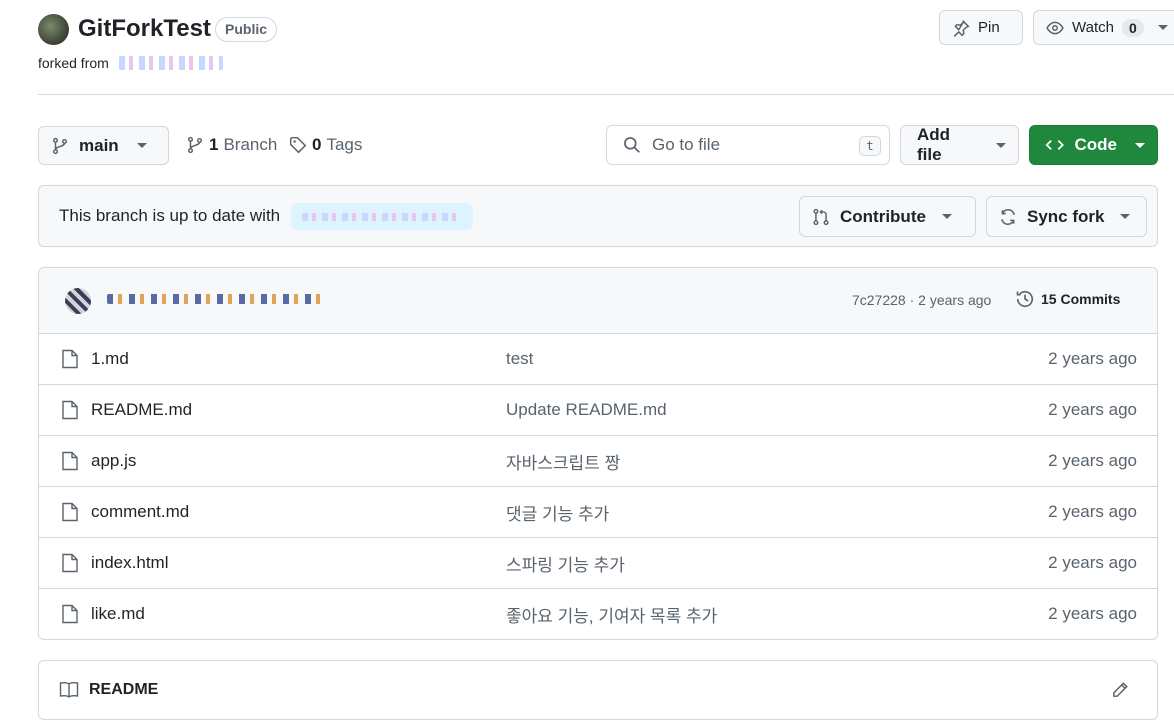 The height and width of the screenshot is (720, 1174). Describe the element at coordinates (563, 461) in the screenshot. I see `commit-message: 자바스크립트 짱` at that location.